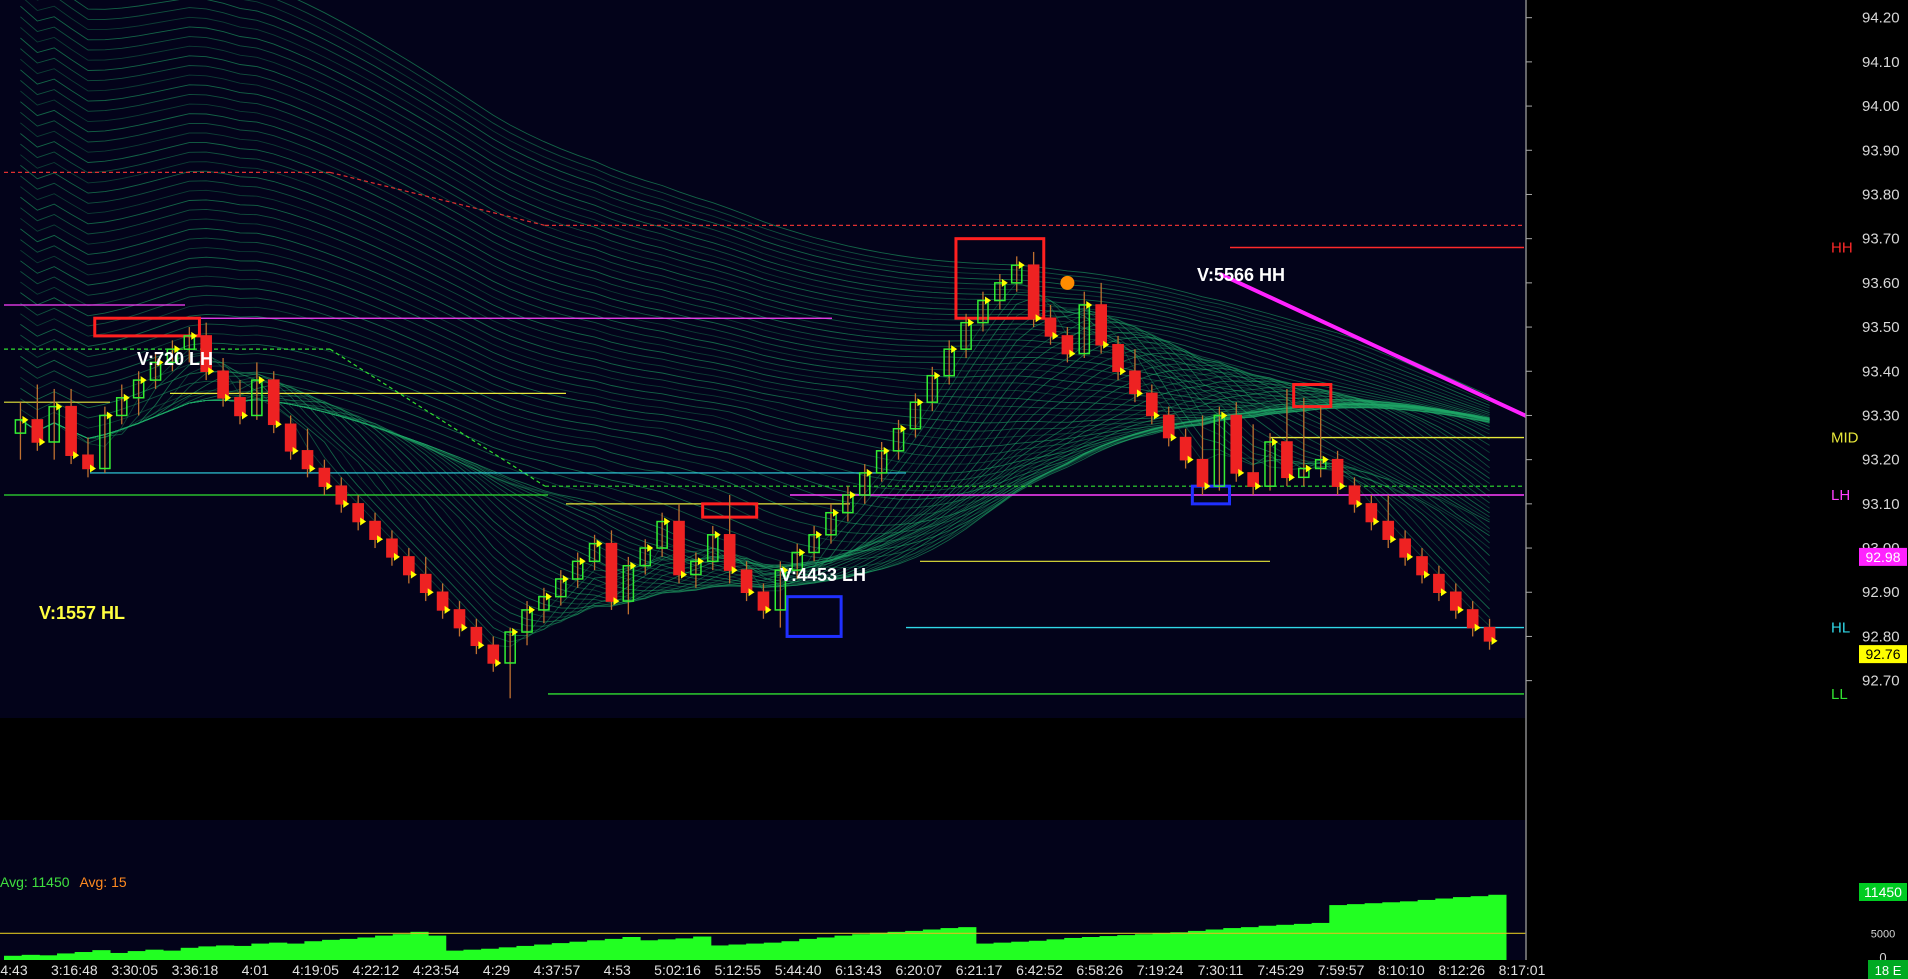  Describe the element at coordinates (376, 970) in the screenshot. I see `time-tick-label: 4:22:12` at that location.